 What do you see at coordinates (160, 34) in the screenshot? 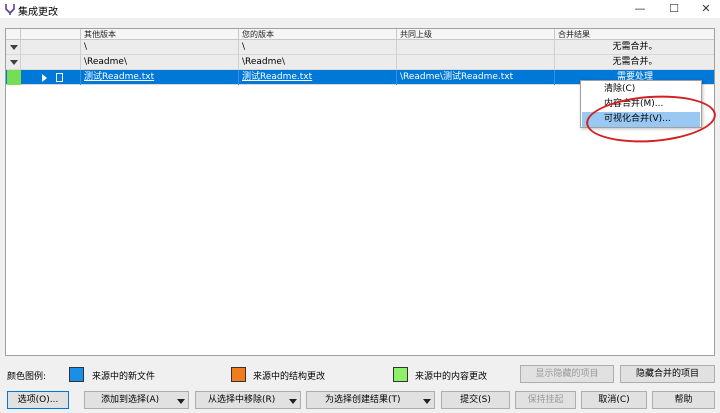
I see `header-other-version: 其他版本` at bounding box center [160, 34].